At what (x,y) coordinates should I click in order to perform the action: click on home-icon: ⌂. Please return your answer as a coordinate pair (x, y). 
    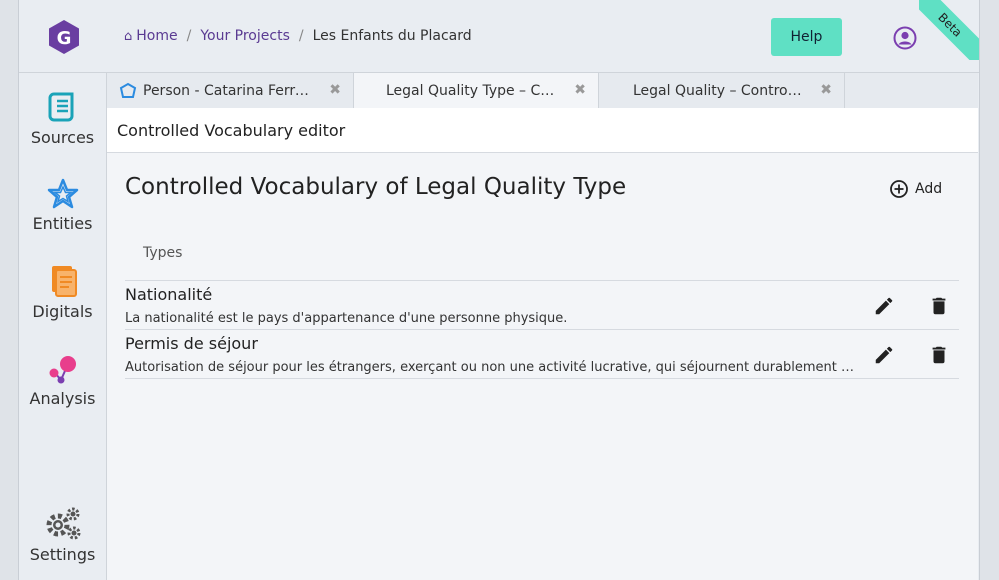
    Looking at the image, I should click on (128, 36).